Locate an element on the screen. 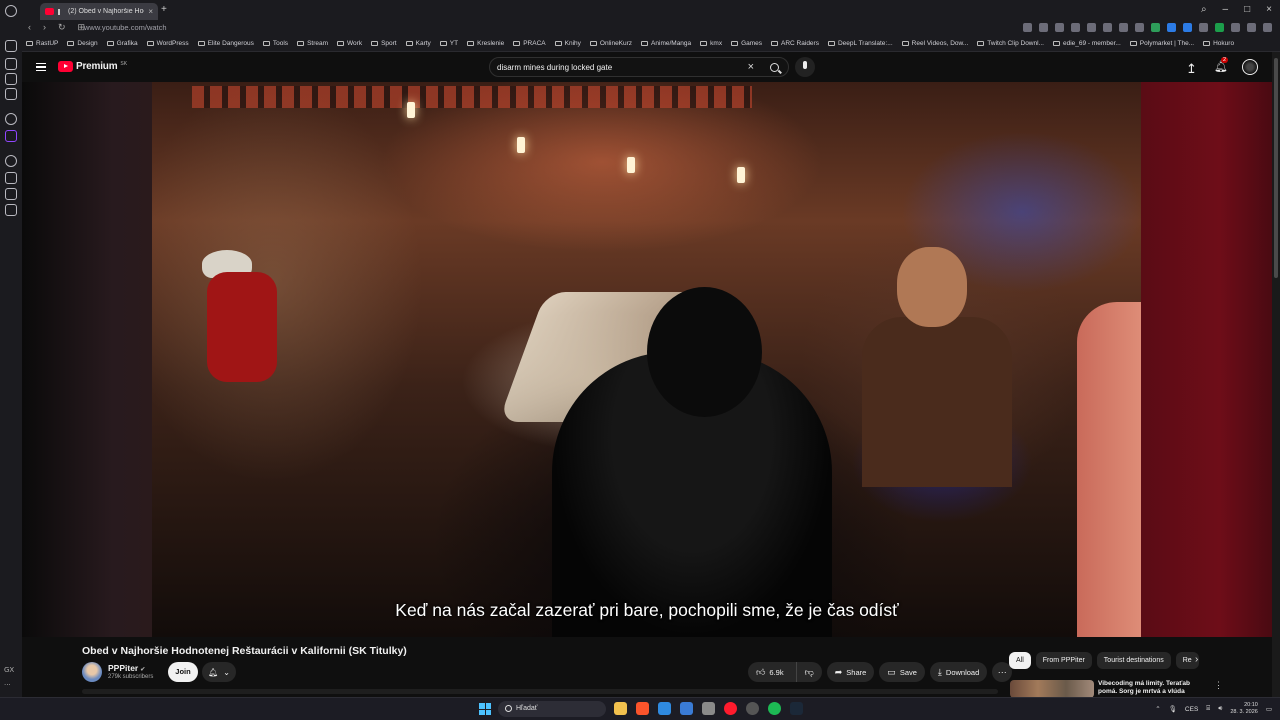 Image resolution: width=1280 pixels, height=720 pixels. voice-search-icon is located at coordinates (805, 67).